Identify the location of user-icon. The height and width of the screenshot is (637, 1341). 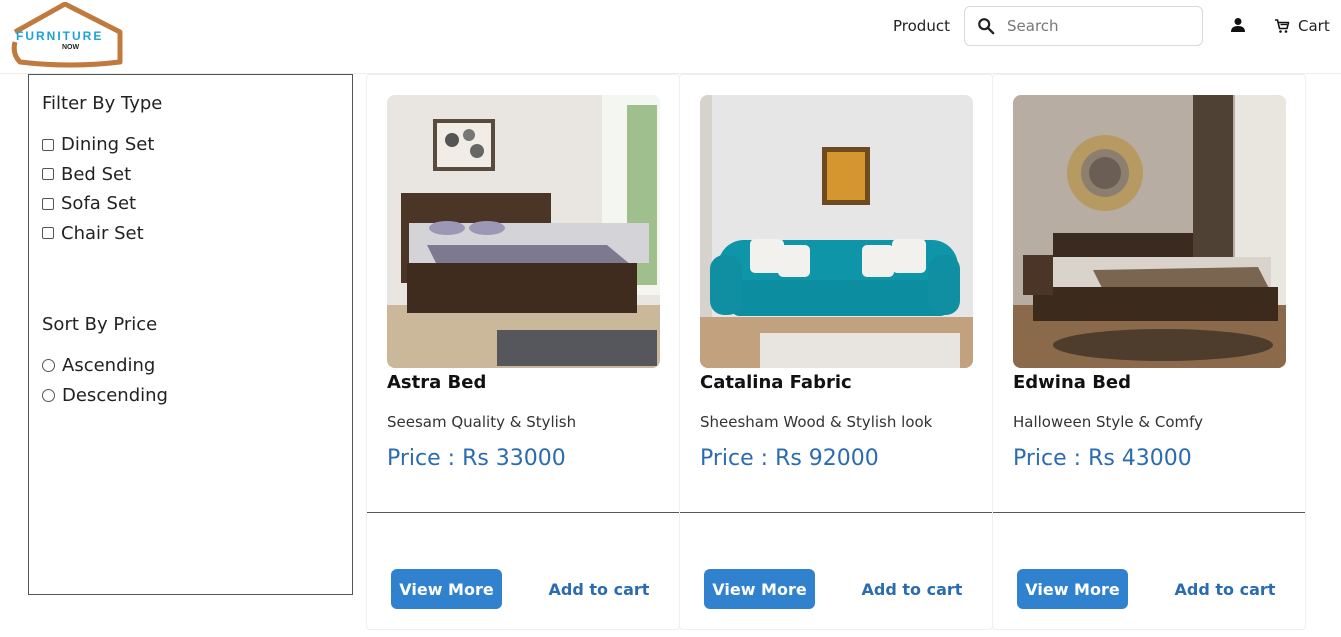
(1238, 25).